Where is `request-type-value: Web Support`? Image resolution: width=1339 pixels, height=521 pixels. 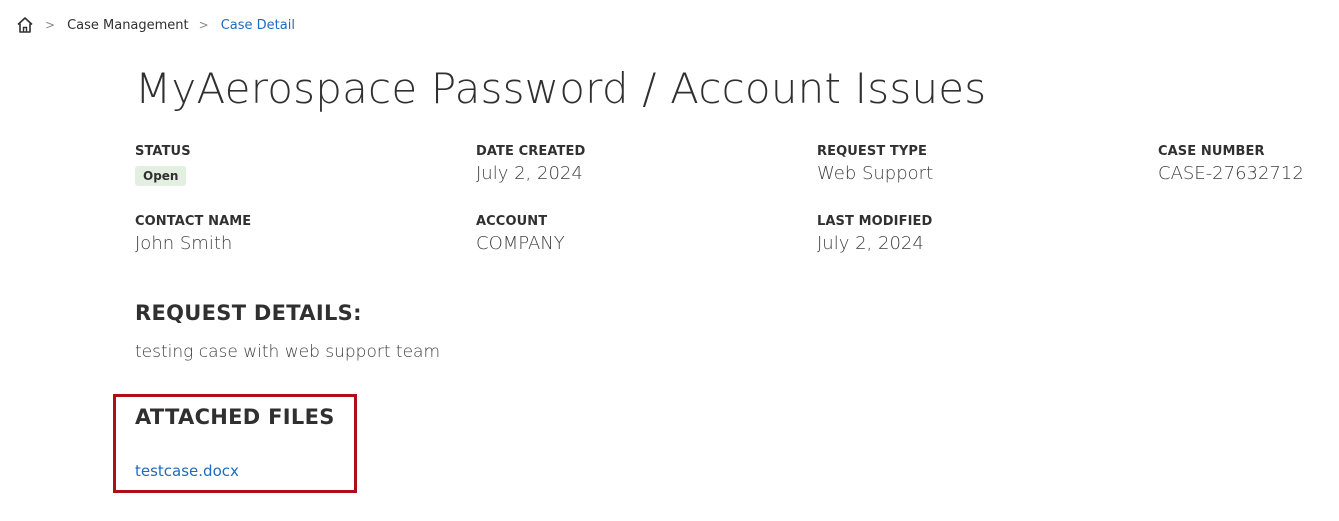
request-type-value: Web Support is located at coordinates (875, 173).